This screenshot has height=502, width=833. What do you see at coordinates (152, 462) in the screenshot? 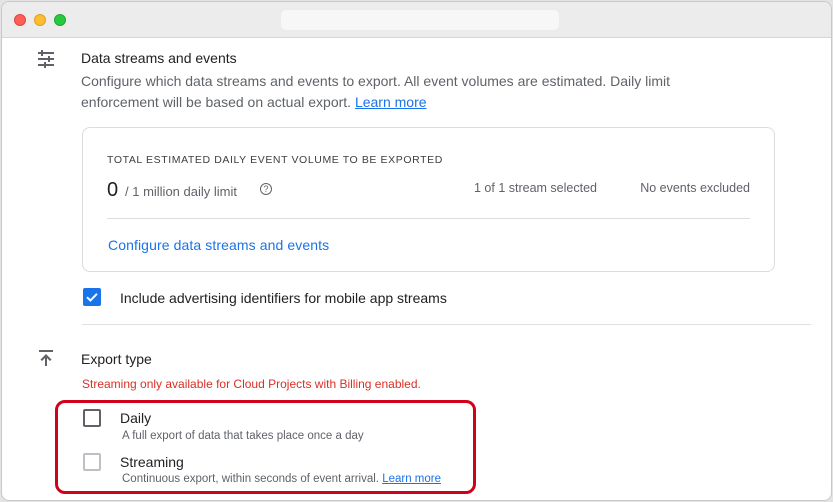
I see `streaming-option-title: Streaming` at bounding box center [152, 462].